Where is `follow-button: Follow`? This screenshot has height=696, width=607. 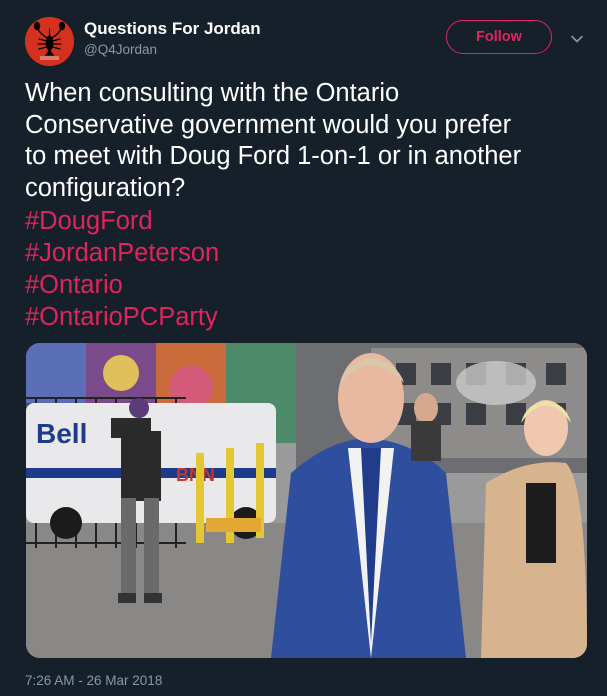 follow-button: Follow is located at coordinates (499, 37).